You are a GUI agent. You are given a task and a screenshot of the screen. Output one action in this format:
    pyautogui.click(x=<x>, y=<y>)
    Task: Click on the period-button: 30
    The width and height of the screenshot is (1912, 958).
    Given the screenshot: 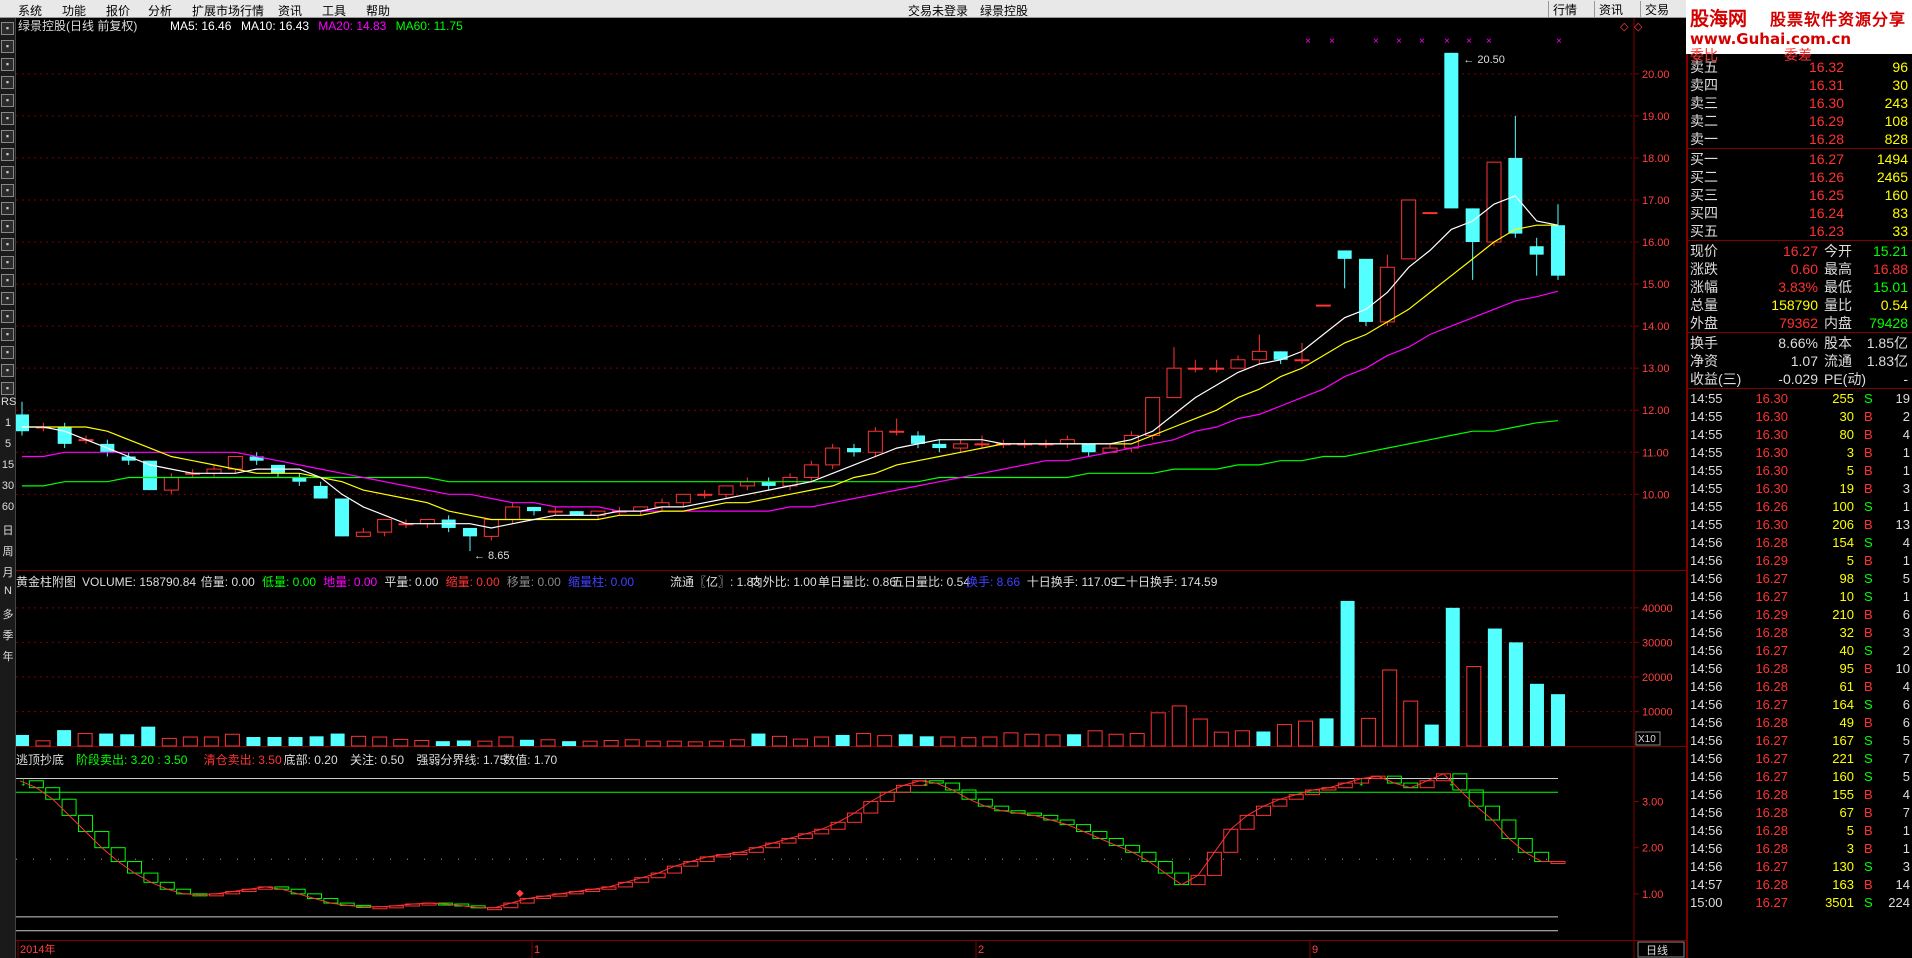 What is the action you would take?
    pyautogui.click(x=8, y=486)
    